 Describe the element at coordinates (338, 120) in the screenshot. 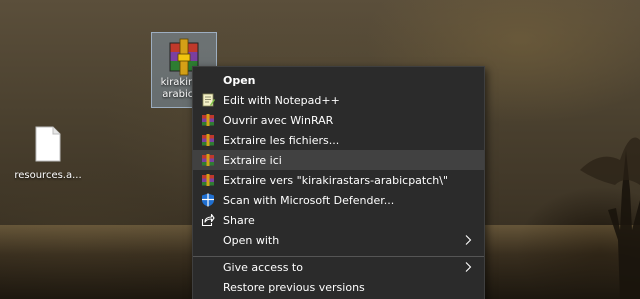

I see `menu-item-ouvrir-avec-winrar: Ouvrir avec WinRAR` at that location.